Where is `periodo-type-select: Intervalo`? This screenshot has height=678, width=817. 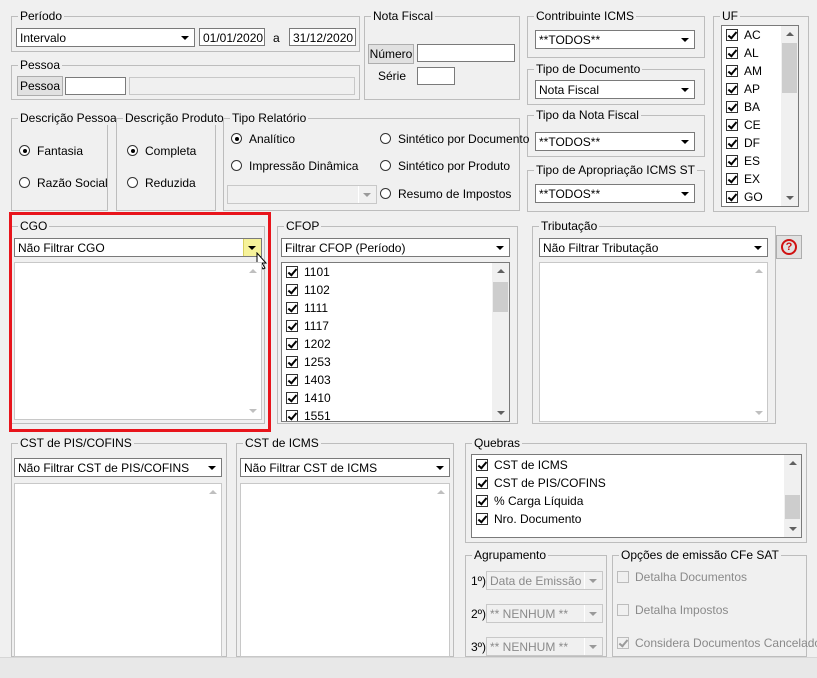
periodo-type-select: Intervalo is located at coordinates (105, 37).